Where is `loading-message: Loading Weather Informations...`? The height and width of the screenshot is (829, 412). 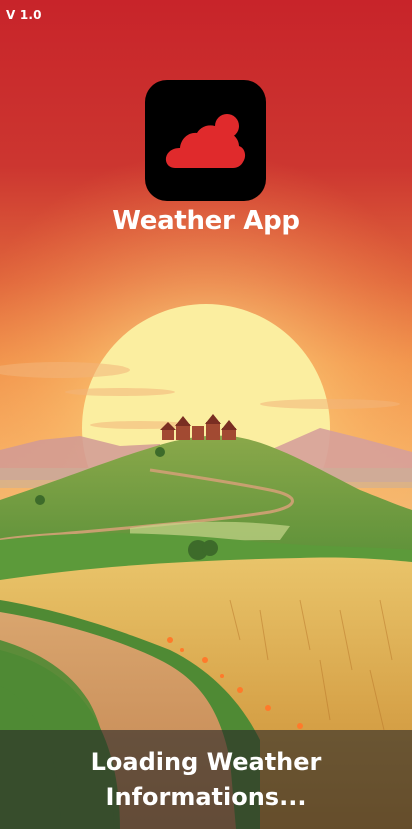
loading-message: Loading Weather Informations... is located at coordinates (206, 779).